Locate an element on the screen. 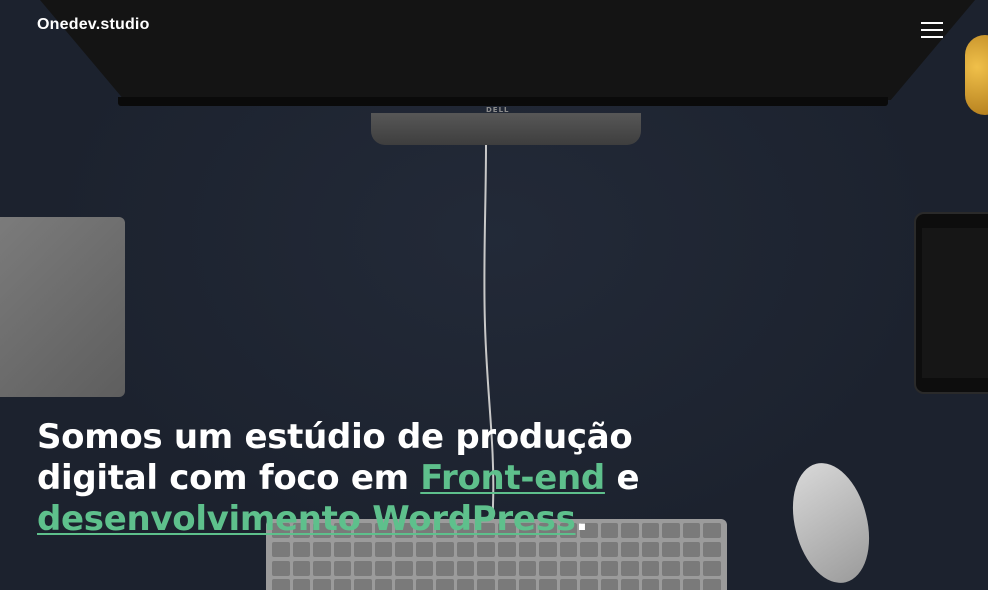 The width and height of the screenshot is (988, 590). phone-image is located at coordinates (951, 303).